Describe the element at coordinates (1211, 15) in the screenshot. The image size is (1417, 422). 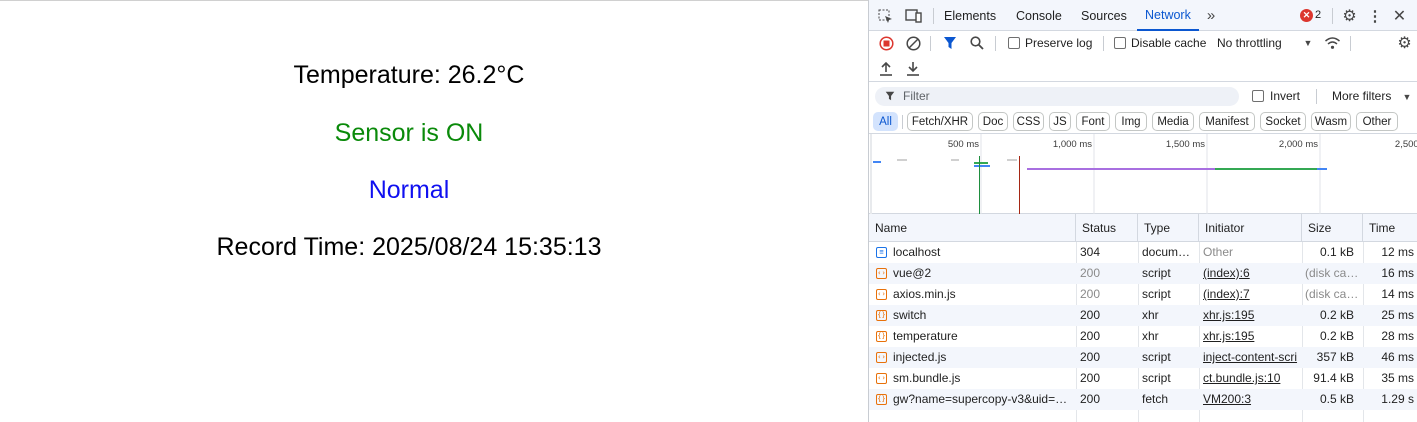
I see `more-tabs-icon: »` at that location.